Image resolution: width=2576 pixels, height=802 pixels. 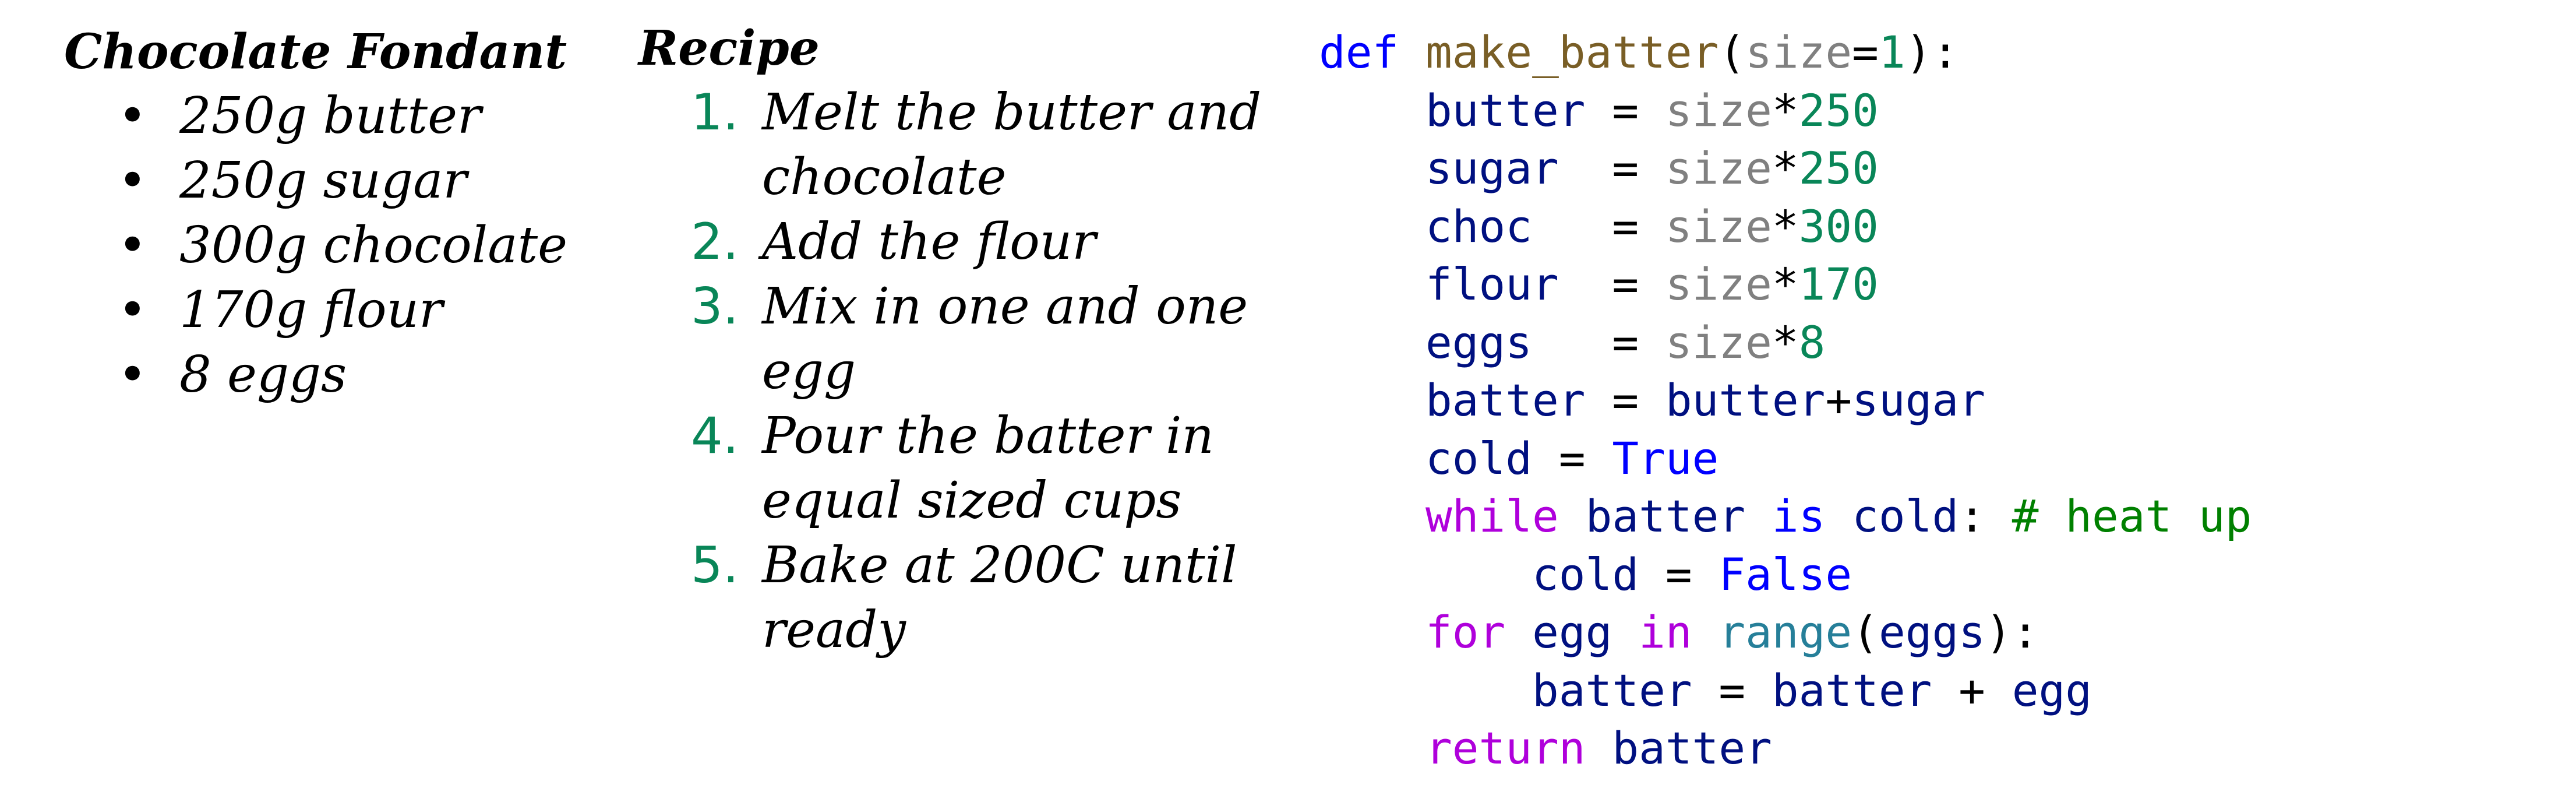 What do you see at coordinates (929, 242) in the screenshot?
I see `step-text: Add the flour` at bounding box center [929, 242].